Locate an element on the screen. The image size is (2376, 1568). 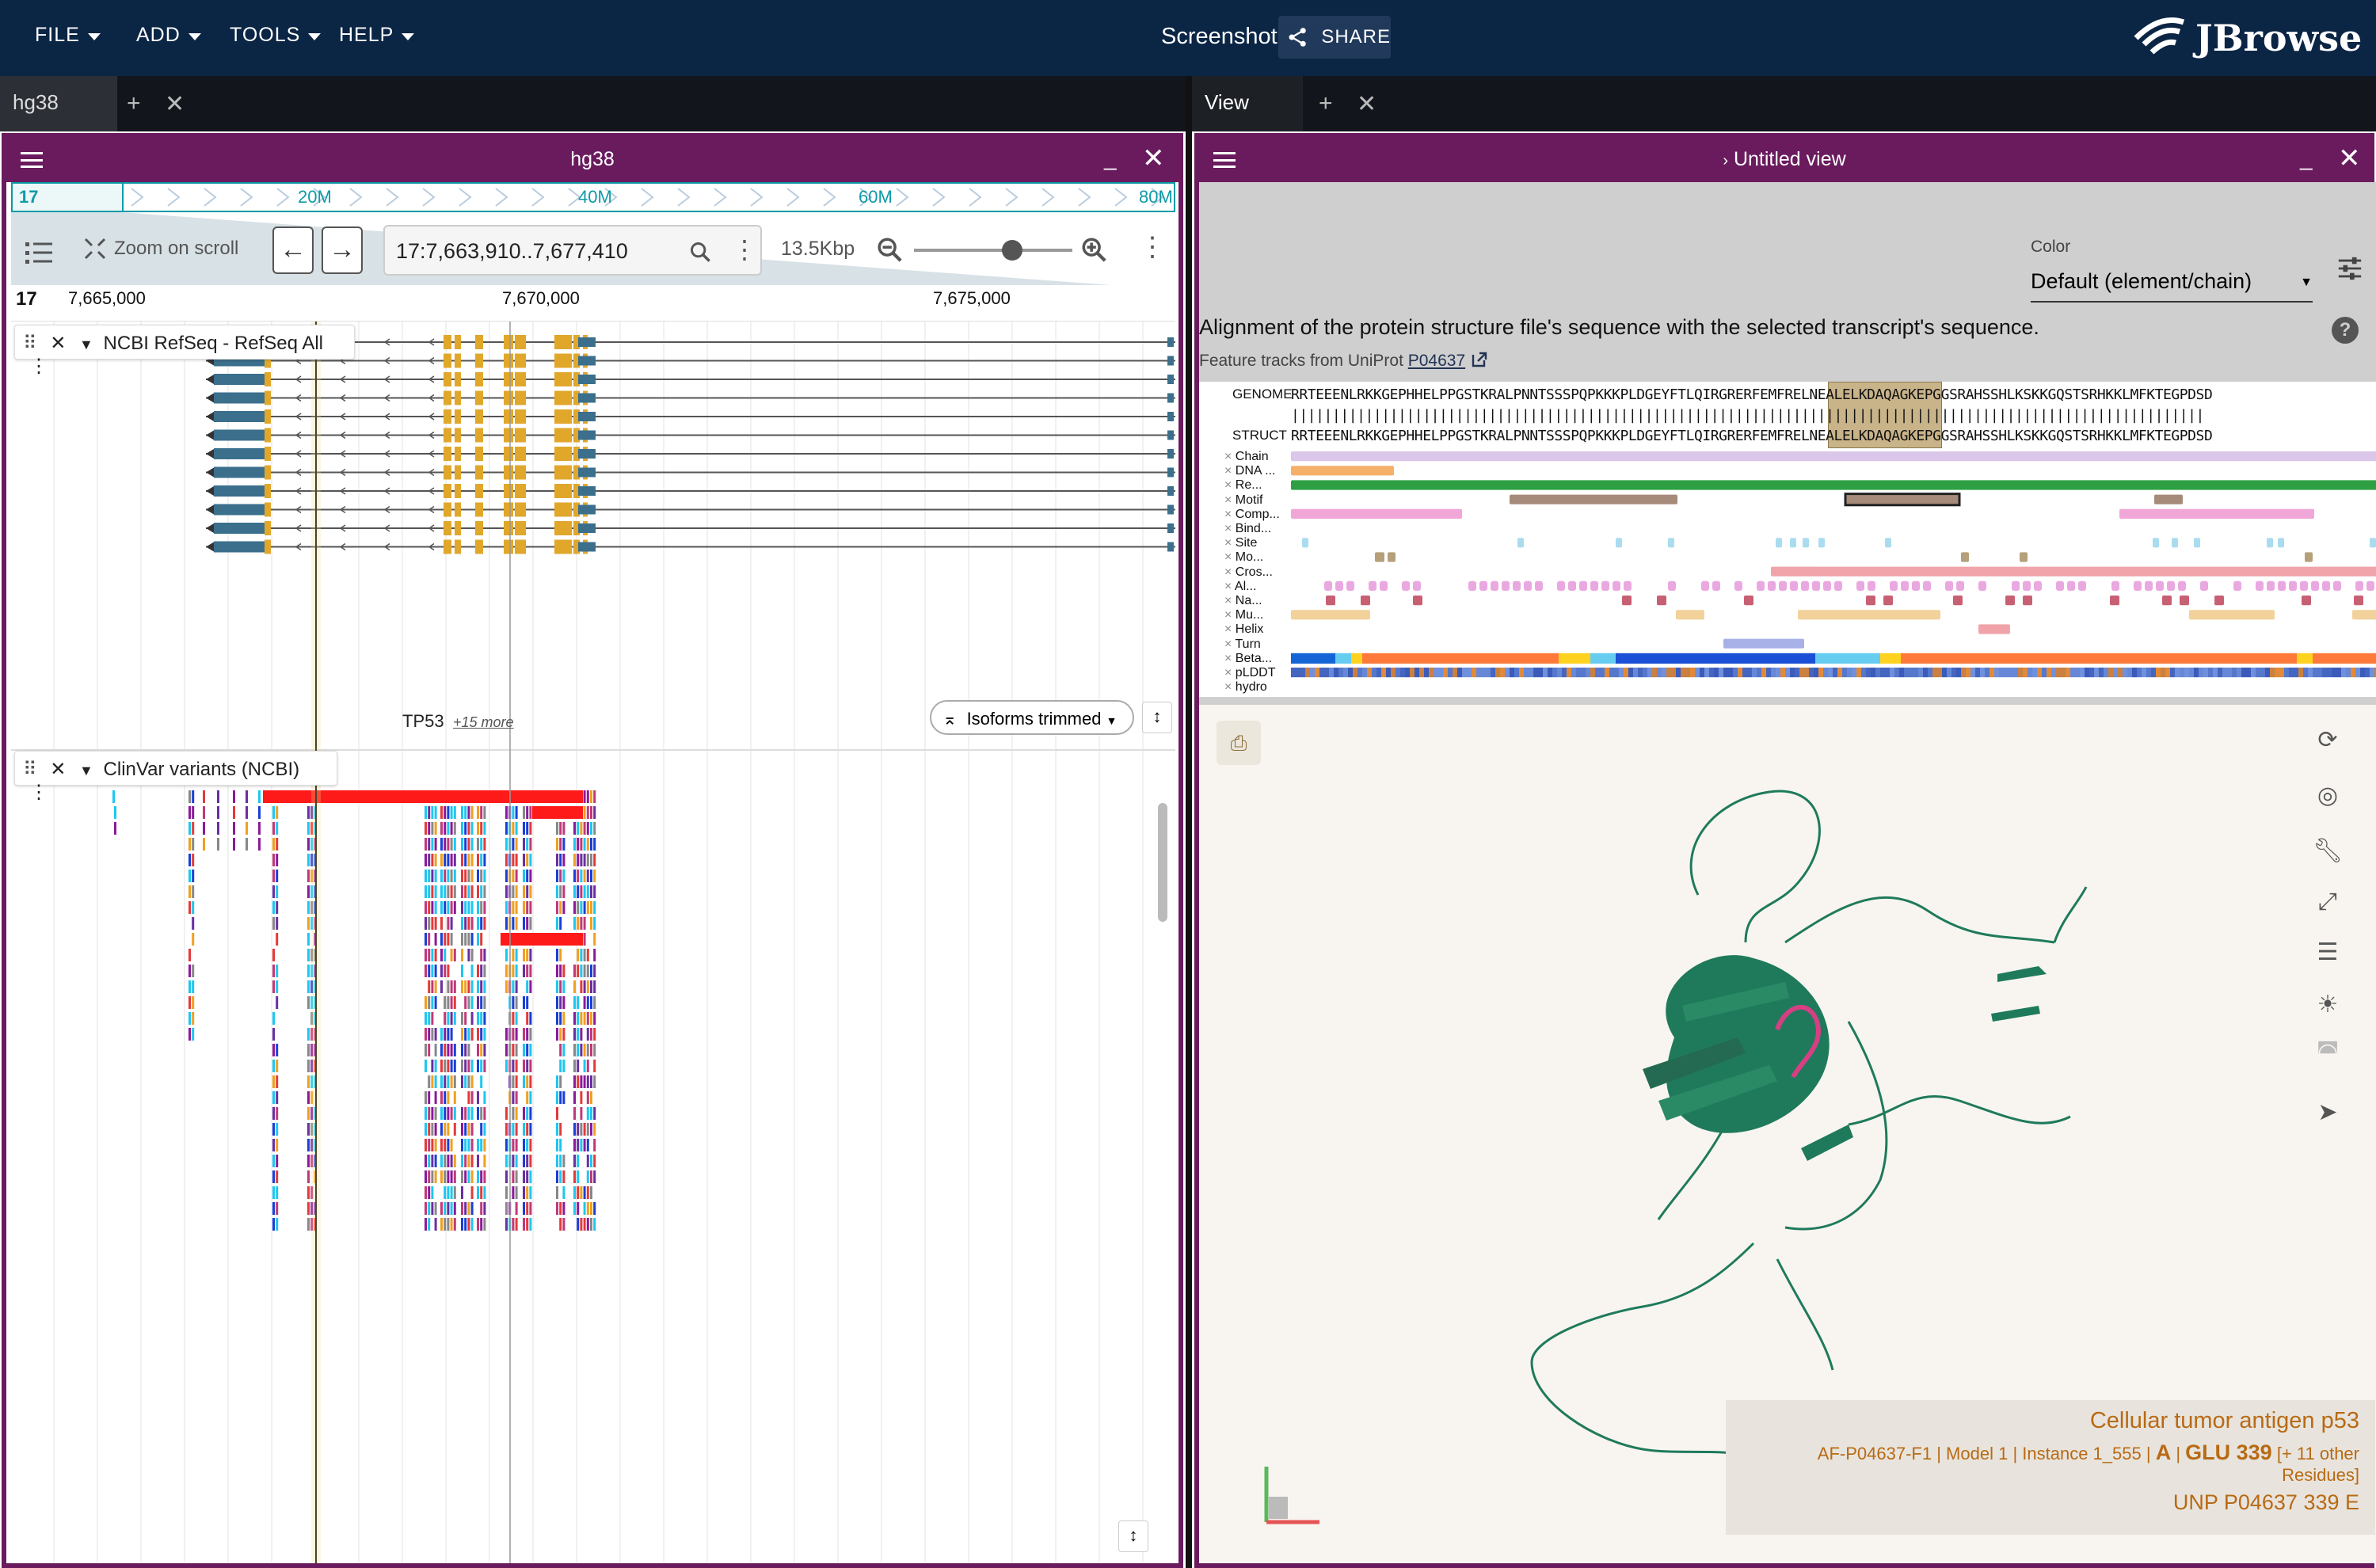
menu-help: HELP is located at coordinates (377, 35).